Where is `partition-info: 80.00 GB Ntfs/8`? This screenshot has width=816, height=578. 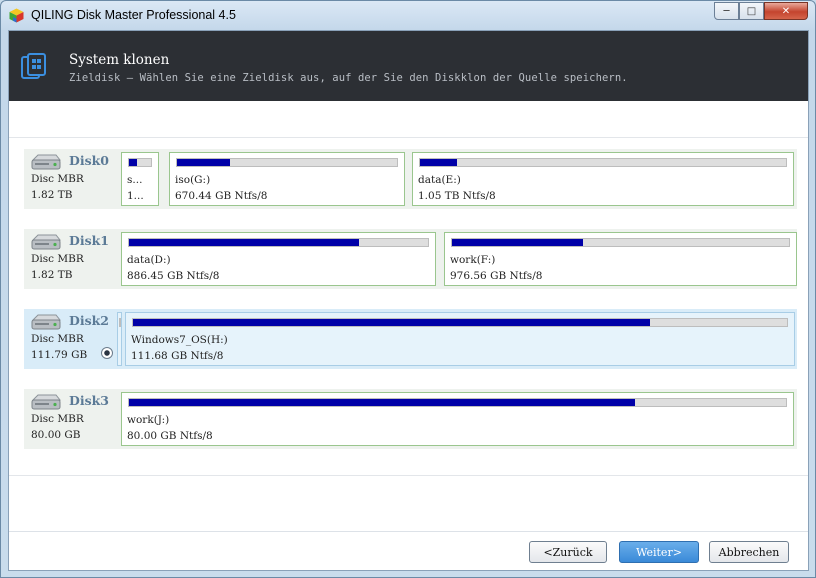
partition-info: 80.00 GB Ntfs/8 is located at coordinates (170, 436).